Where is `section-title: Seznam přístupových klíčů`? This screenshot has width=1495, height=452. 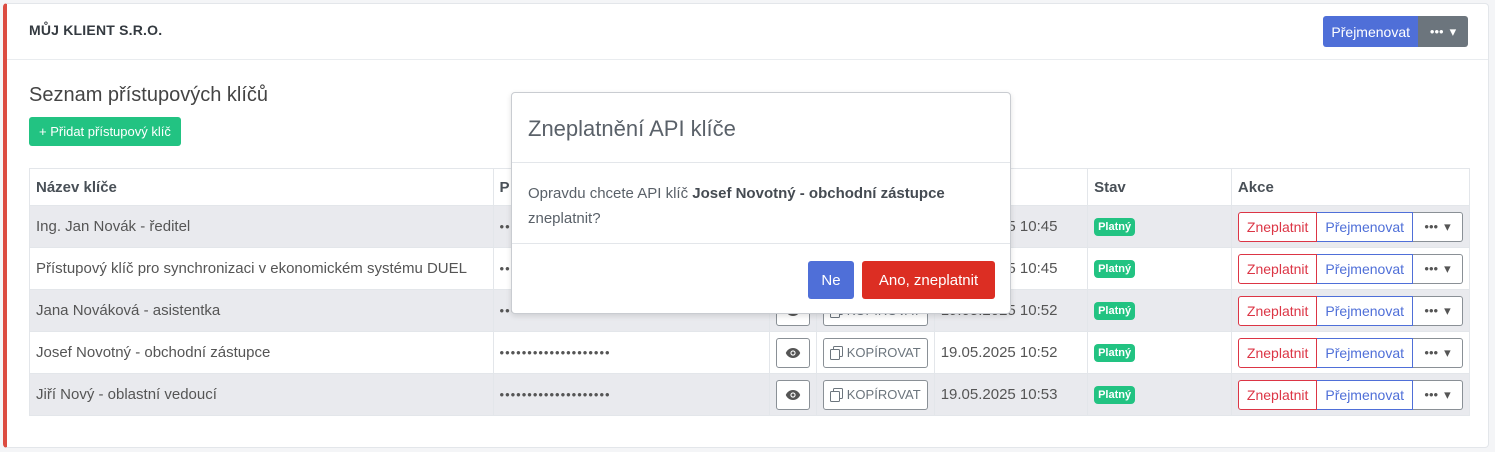 section-title: Seznam přístupových klíčů is located at coordinates (148, 95).